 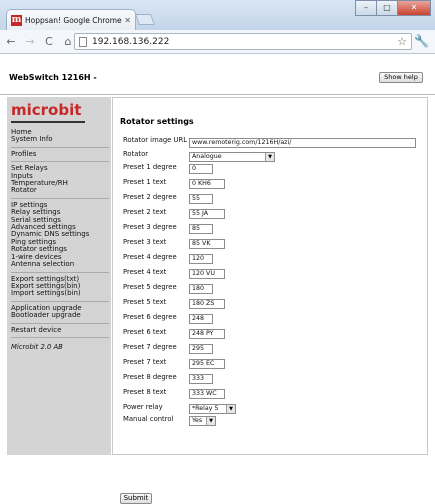 What do you see at coordinates (49, 41) in the screenshot?
I see `reload-icon: C` at bounding box center [49, 41].